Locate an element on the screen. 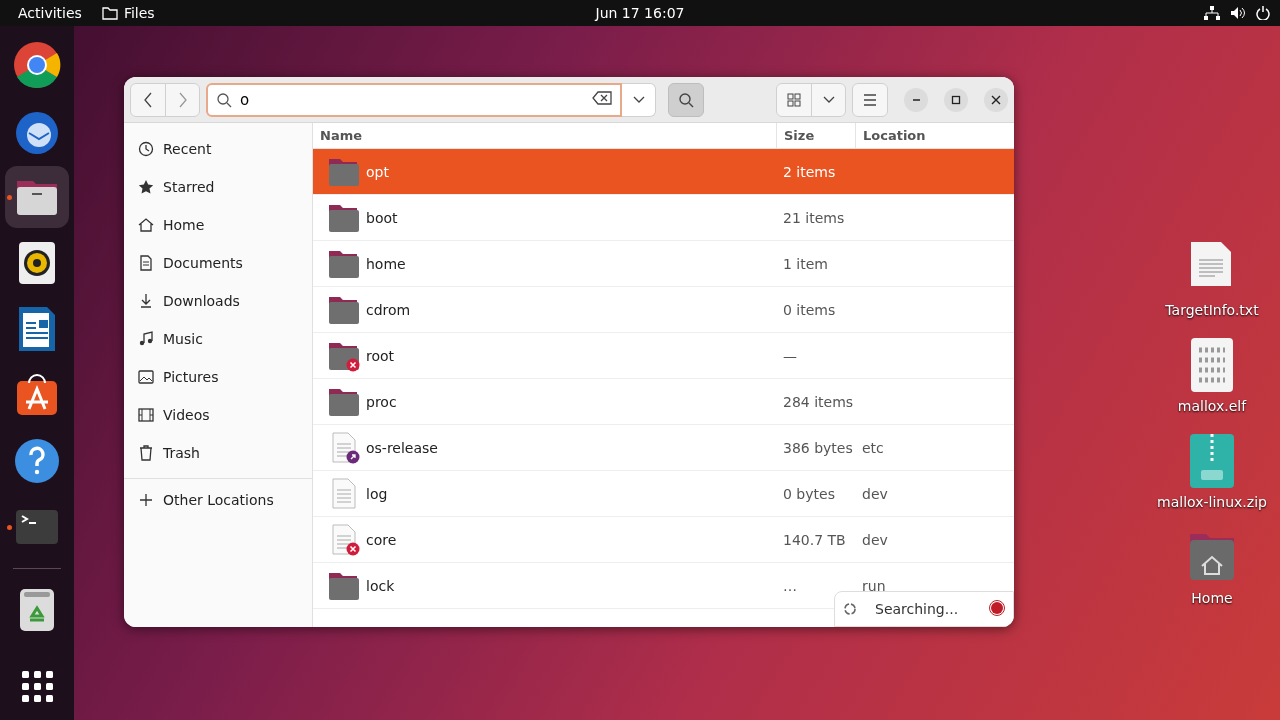 Image resolution: width=1280 pixels, height=720 pixels. file-name: os-release is located at coordinates (402, 447).